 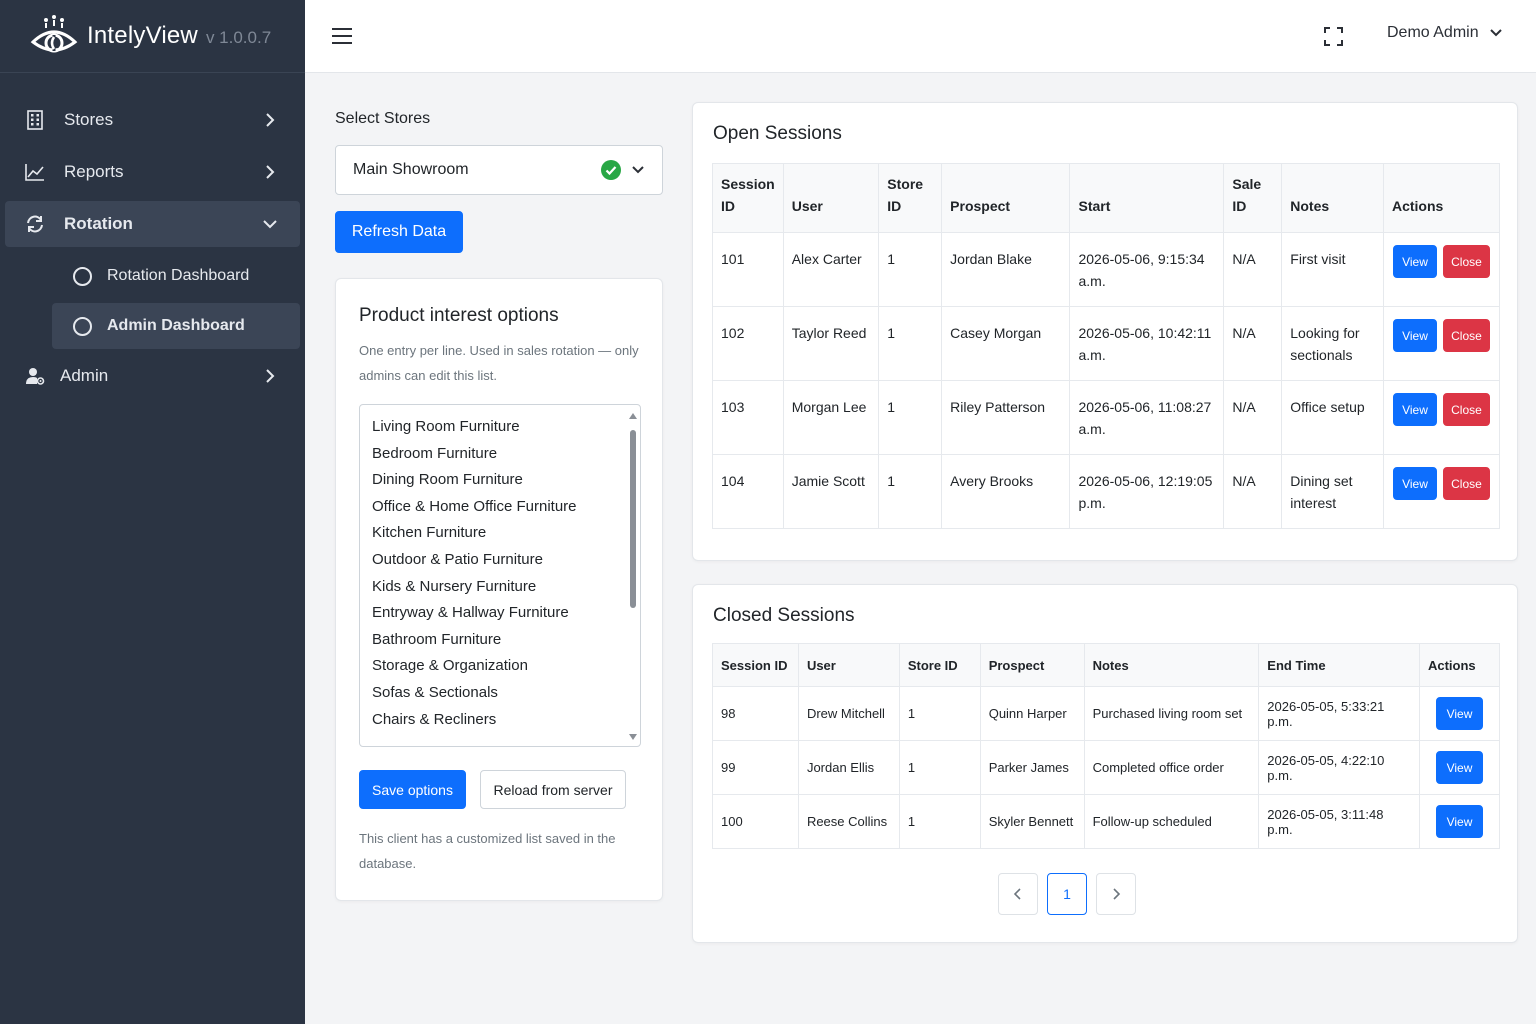 I want to click on brand: IntelyView v 1.0.0.7, so click(x=152, y=36).